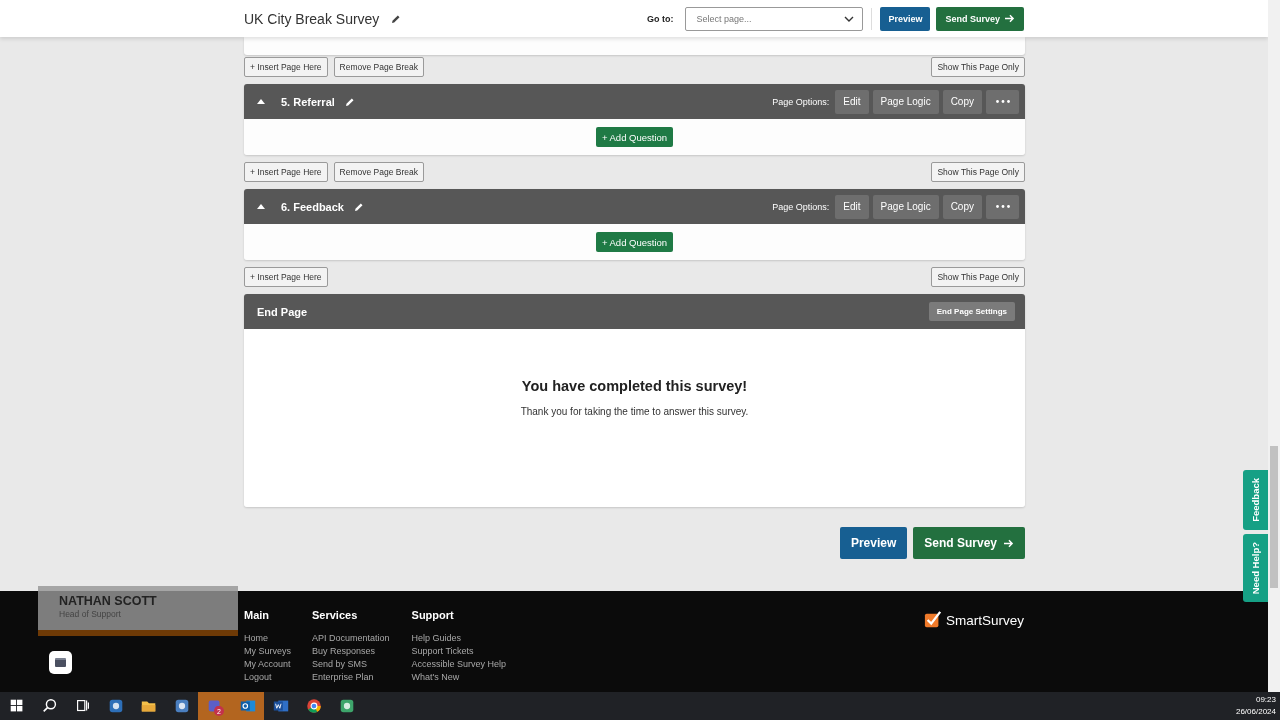  What do you see at coordinates (459, 677) in the screenshot?
I see `footer-link: What's New` at bounding box center [459, 677].